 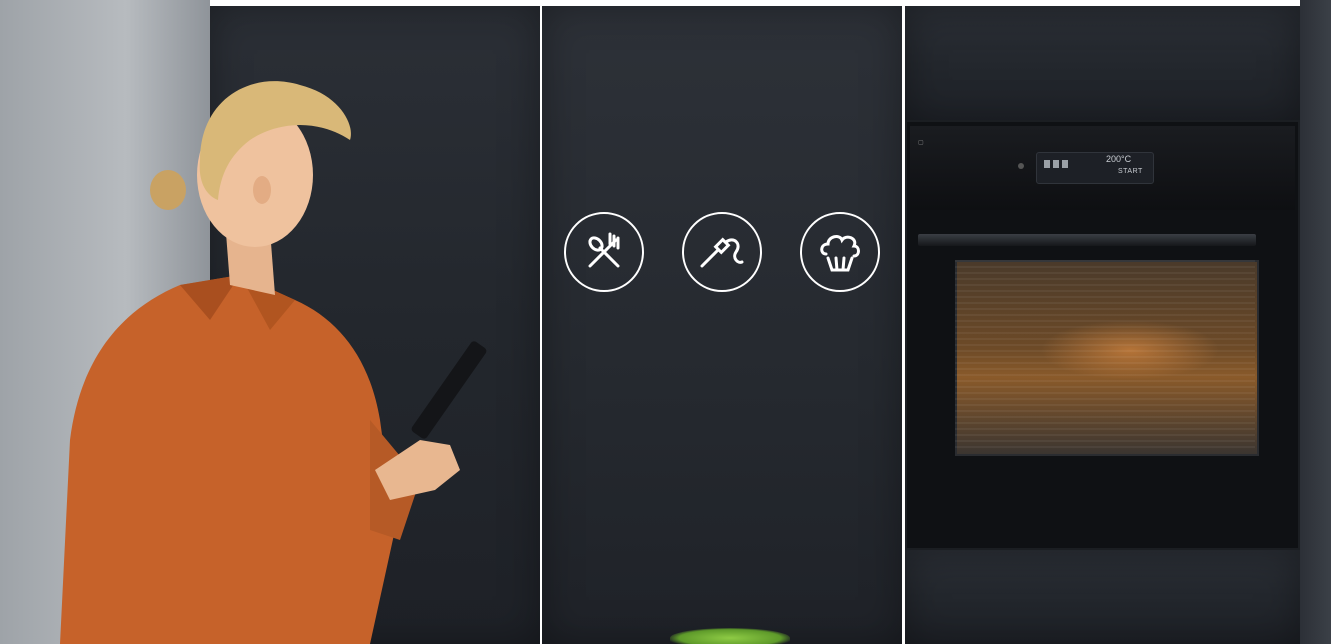 I want to click on food-probe-icon, so click(x=722, y=252).